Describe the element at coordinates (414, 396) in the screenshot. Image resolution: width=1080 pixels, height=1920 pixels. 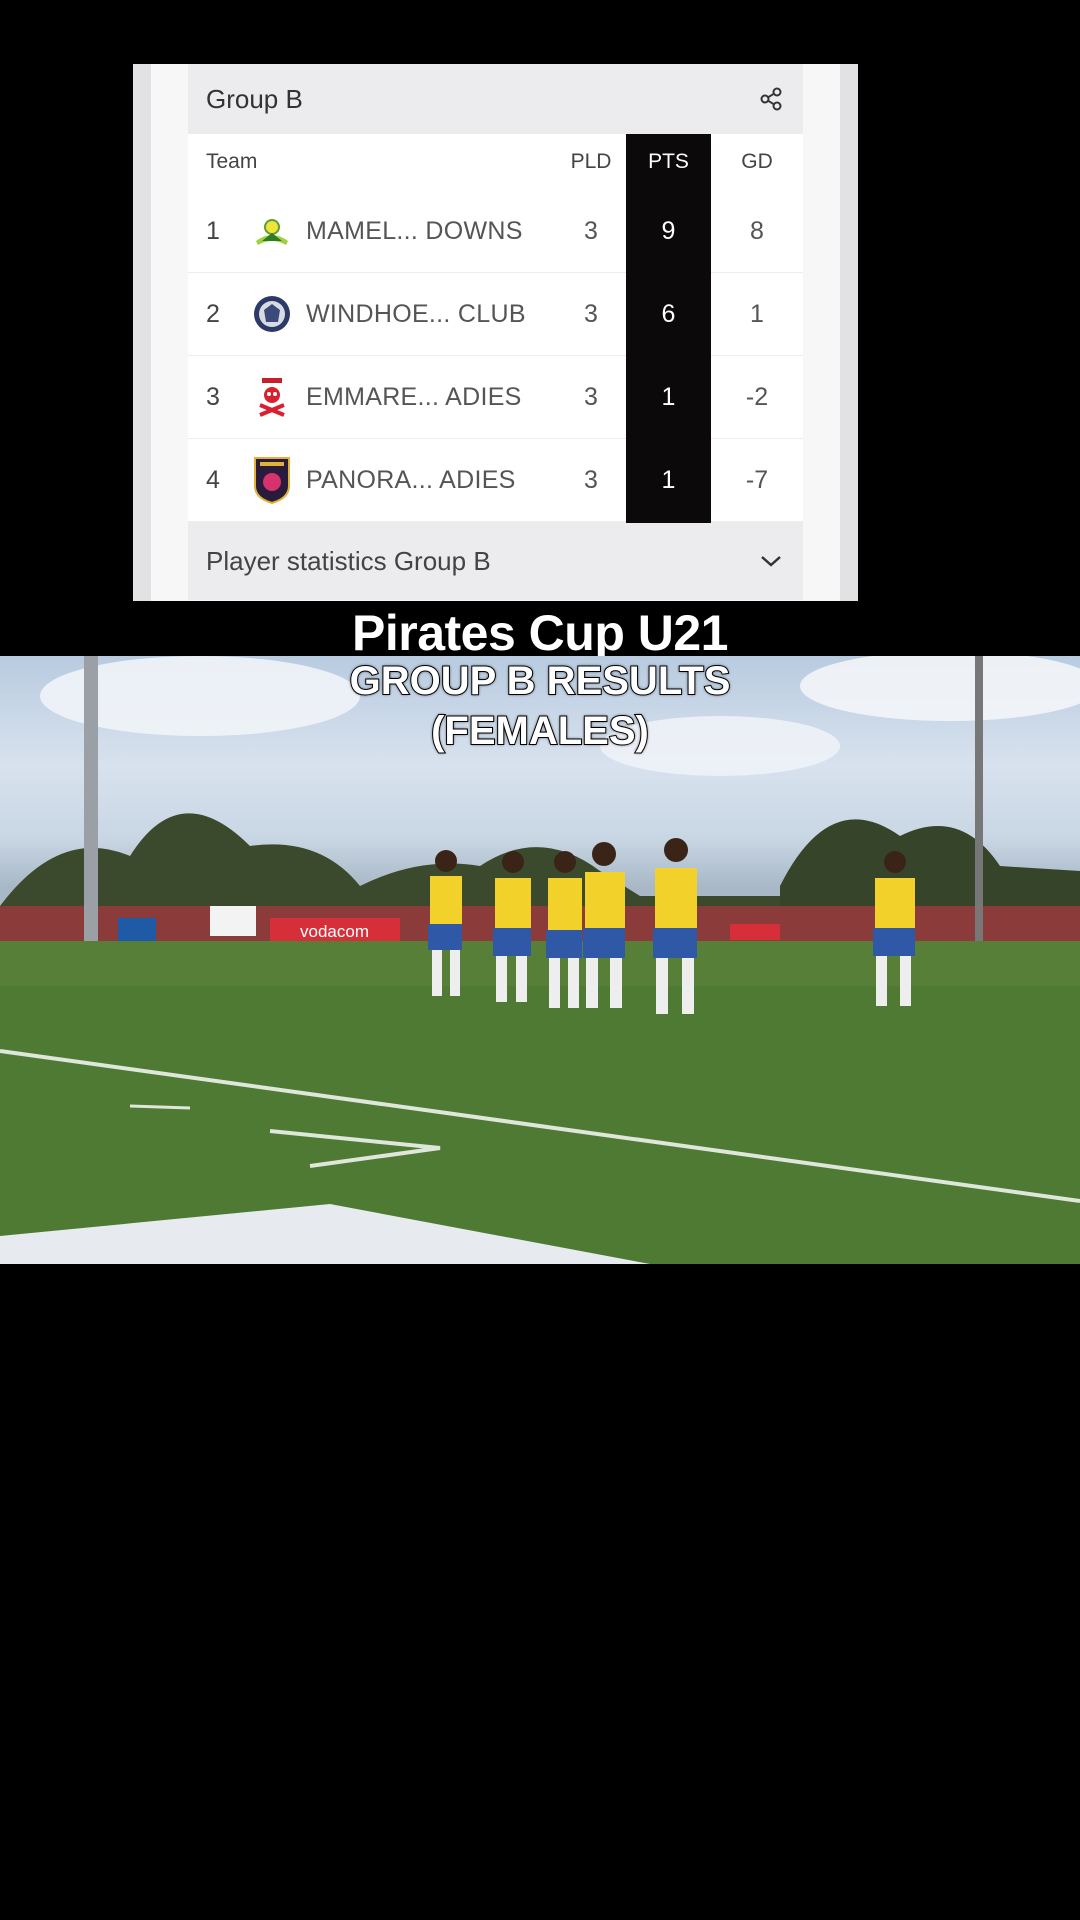
I see `team-name: EMMARE... ADIES` at that location.